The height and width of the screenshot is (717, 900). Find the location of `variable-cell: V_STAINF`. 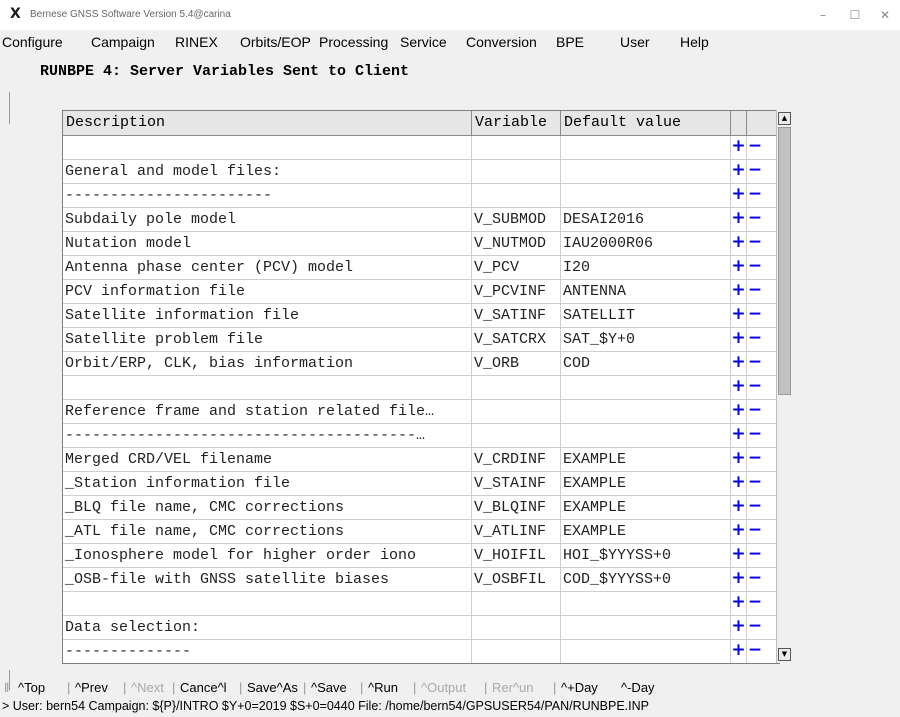

variable-cell: V_STAINF is located at coordinates (516, 483).